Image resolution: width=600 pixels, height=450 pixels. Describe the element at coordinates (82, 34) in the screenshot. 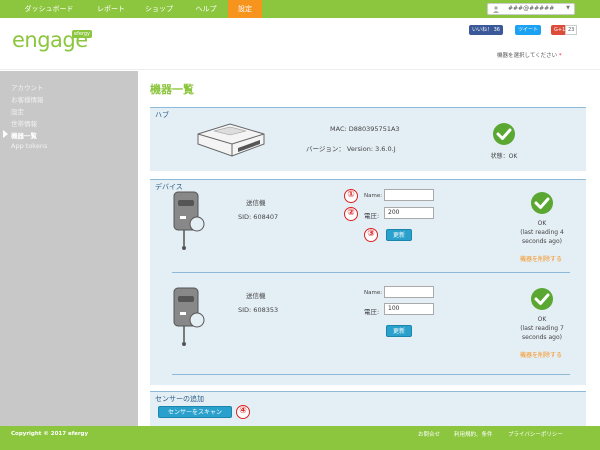

I see `logo-badge: efergy` at that location.